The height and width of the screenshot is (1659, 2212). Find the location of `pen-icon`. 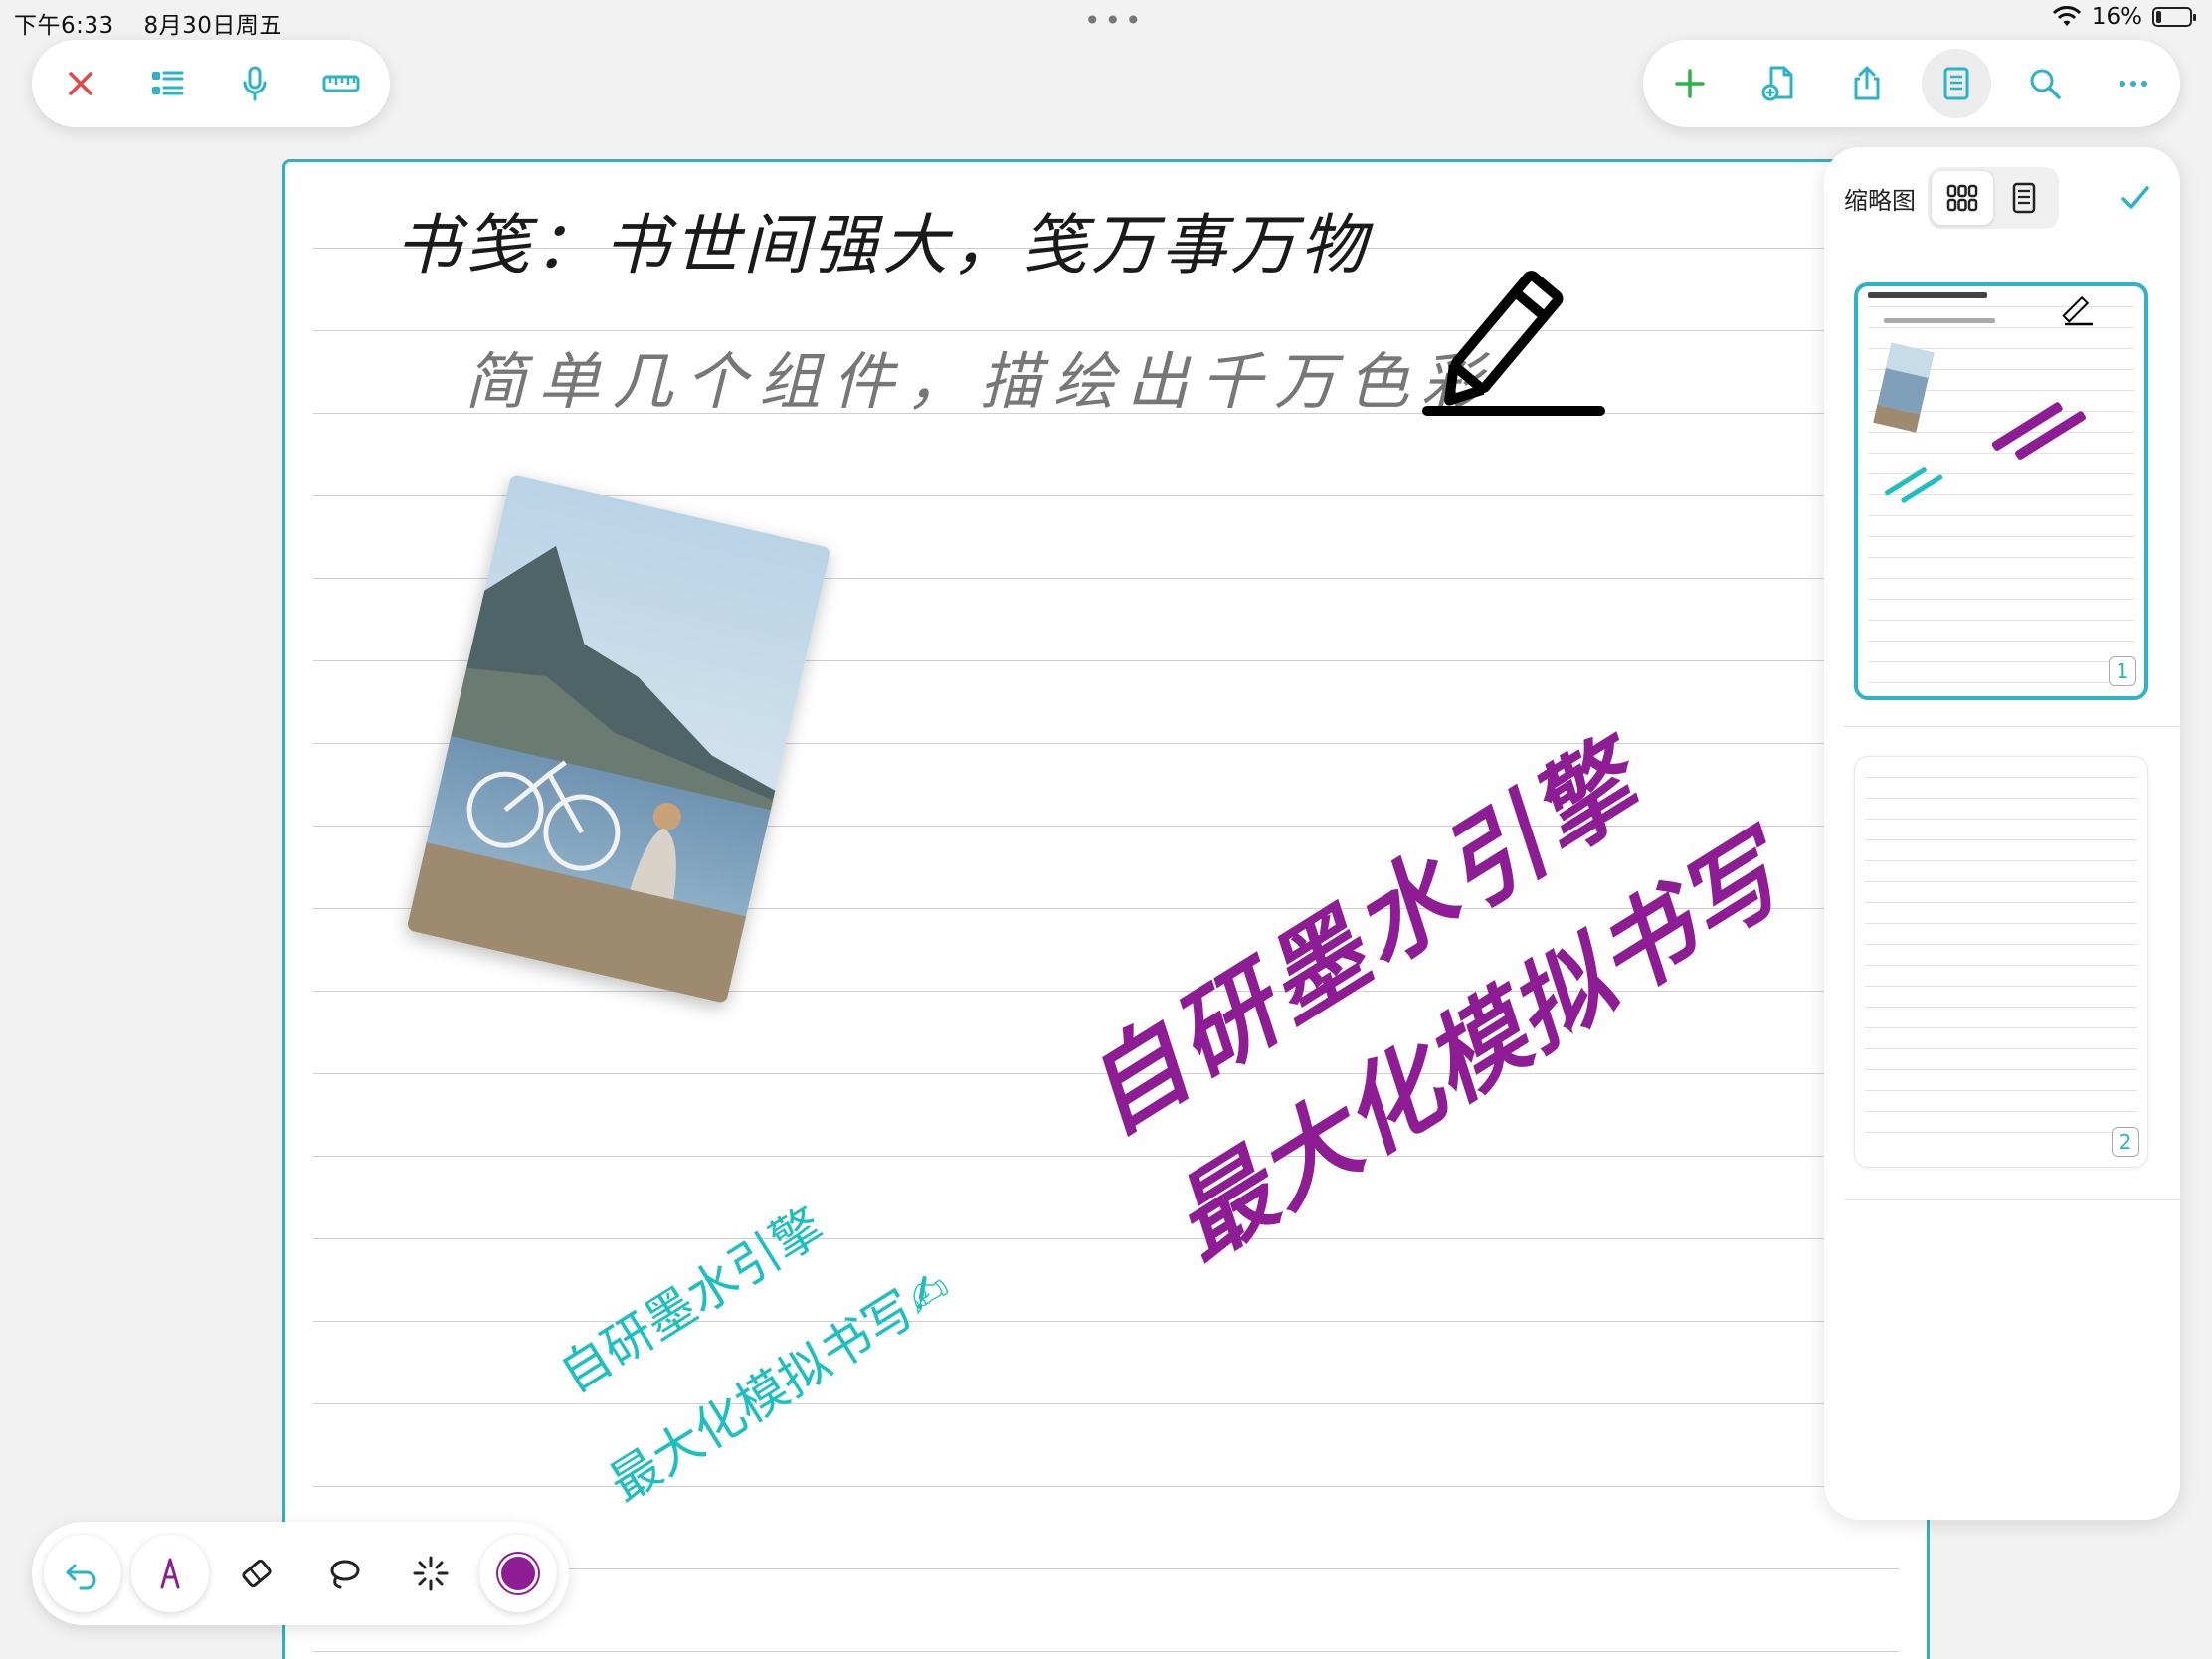

pen-icon is located at coordinates (170, 1573).